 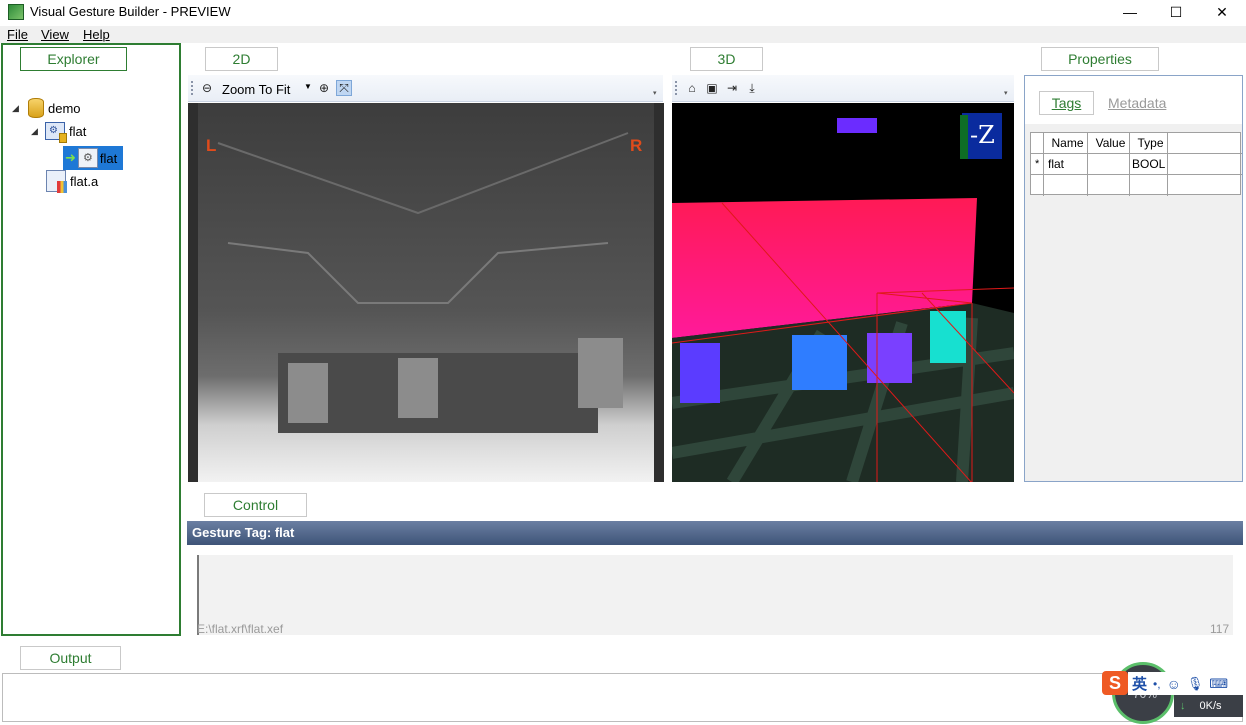 I want to click on ime-logo-icon: S, so click(x=1115, y=683).